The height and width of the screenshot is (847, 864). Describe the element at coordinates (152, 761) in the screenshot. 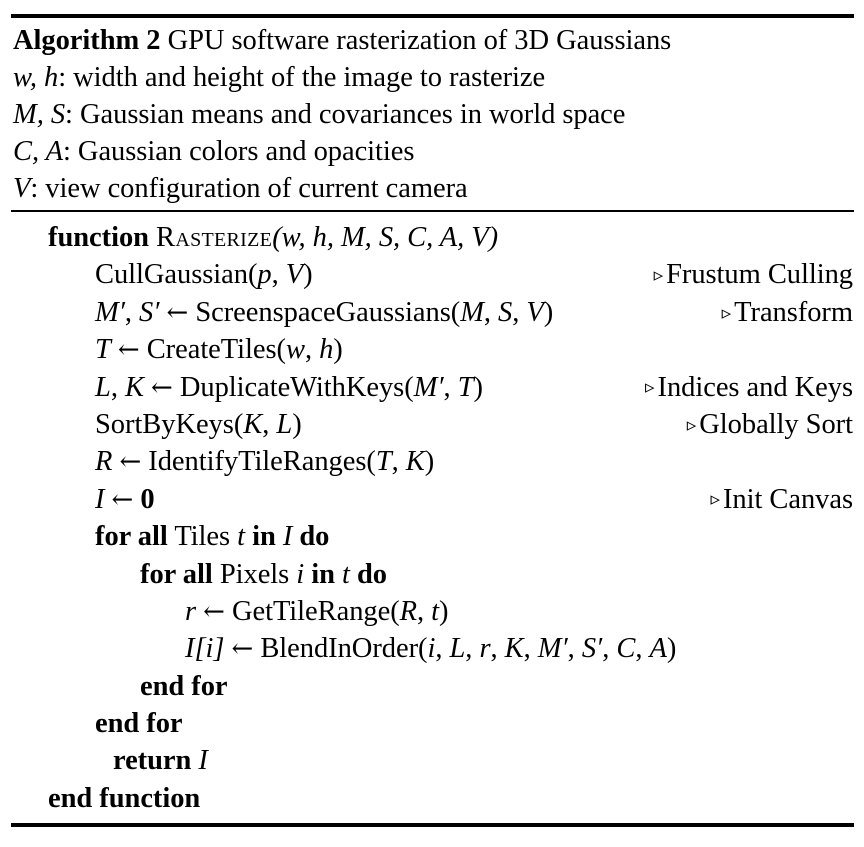

I see `keyword-return: return` at that location.